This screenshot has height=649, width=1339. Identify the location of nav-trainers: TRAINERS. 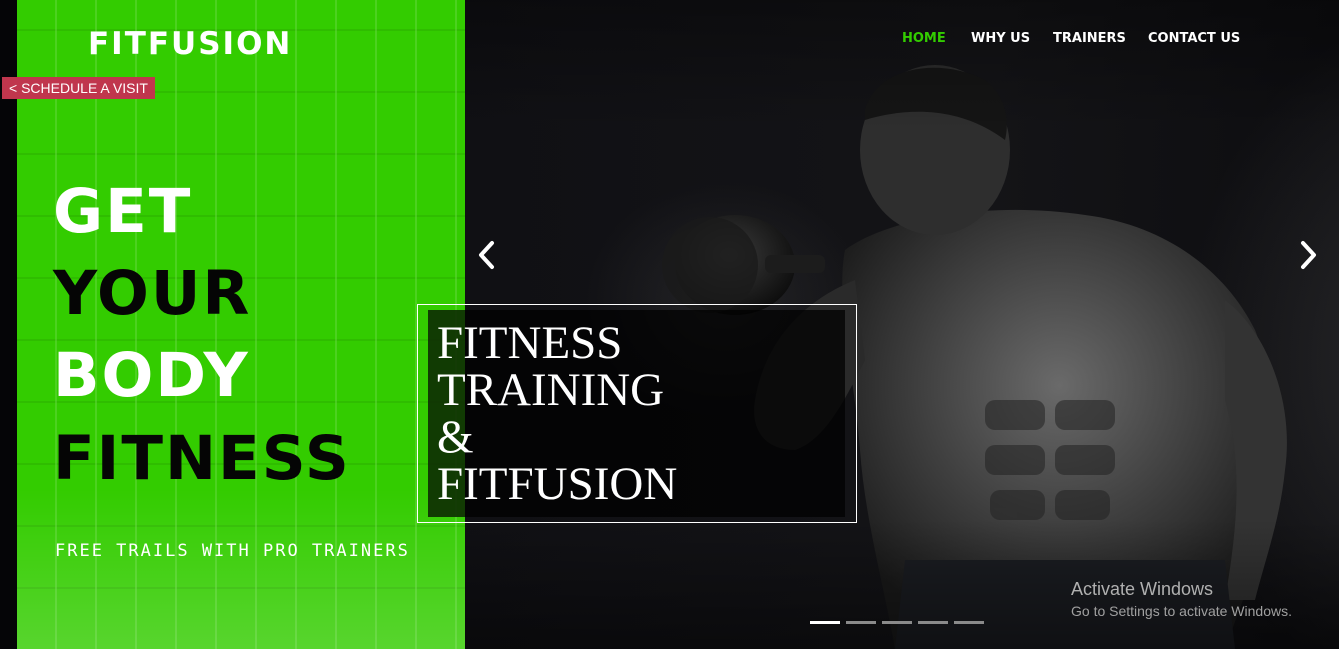
(1089, 38).